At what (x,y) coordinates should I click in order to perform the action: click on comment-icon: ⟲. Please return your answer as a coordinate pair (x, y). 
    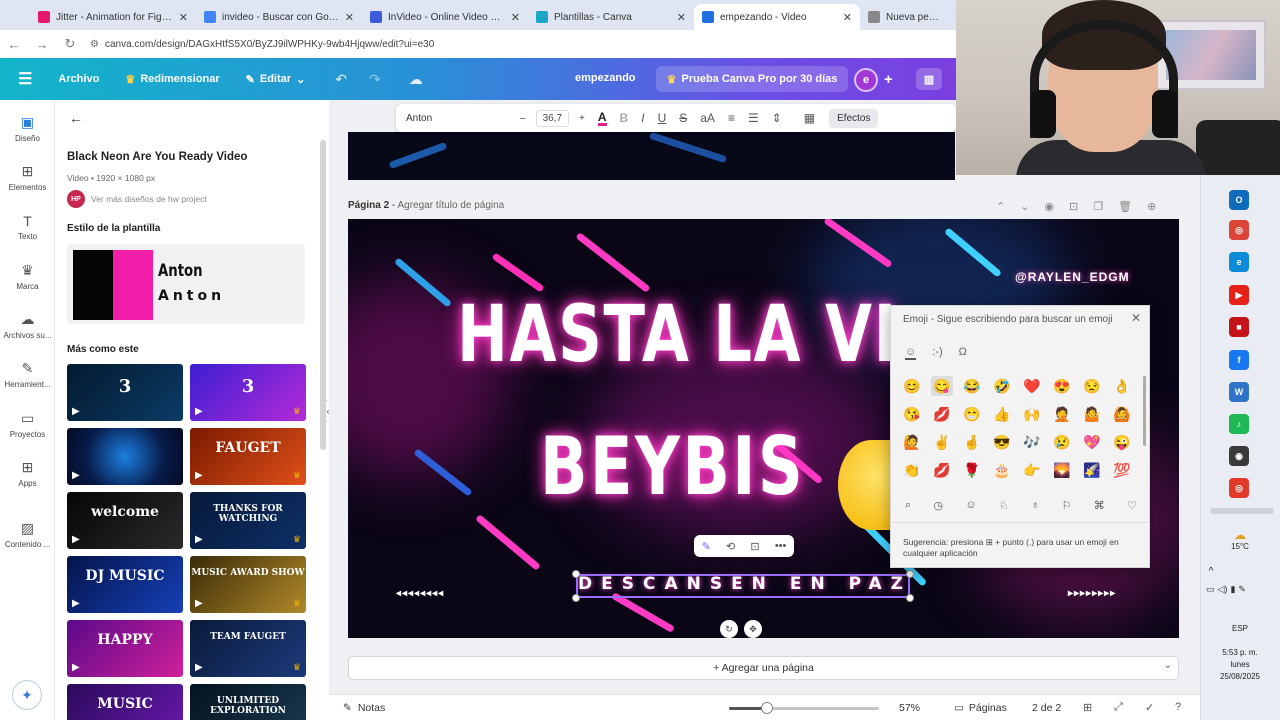
    Looking at the image, I should click on (730, 546).